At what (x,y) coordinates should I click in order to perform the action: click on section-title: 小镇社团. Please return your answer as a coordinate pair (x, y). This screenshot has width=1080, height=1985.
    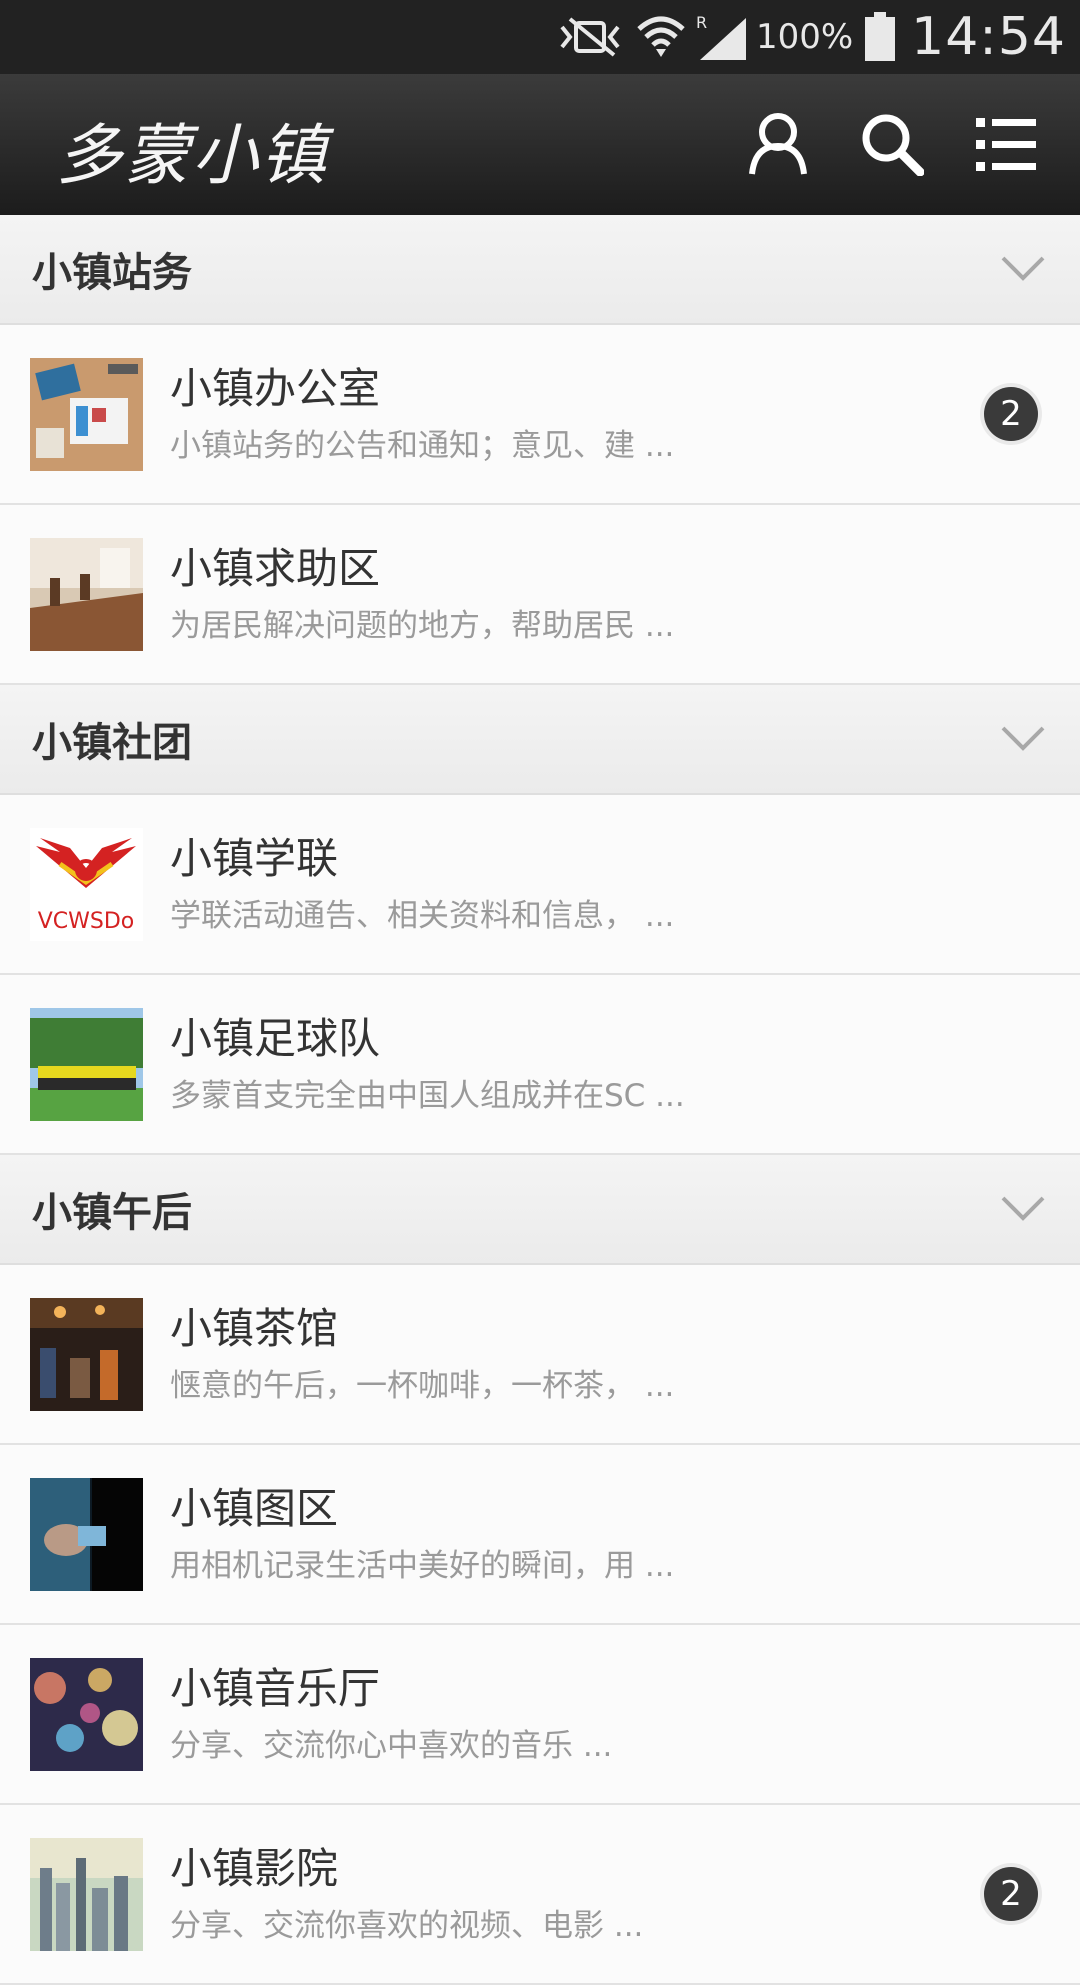
    Looking at the image, I should click on (112, 743).